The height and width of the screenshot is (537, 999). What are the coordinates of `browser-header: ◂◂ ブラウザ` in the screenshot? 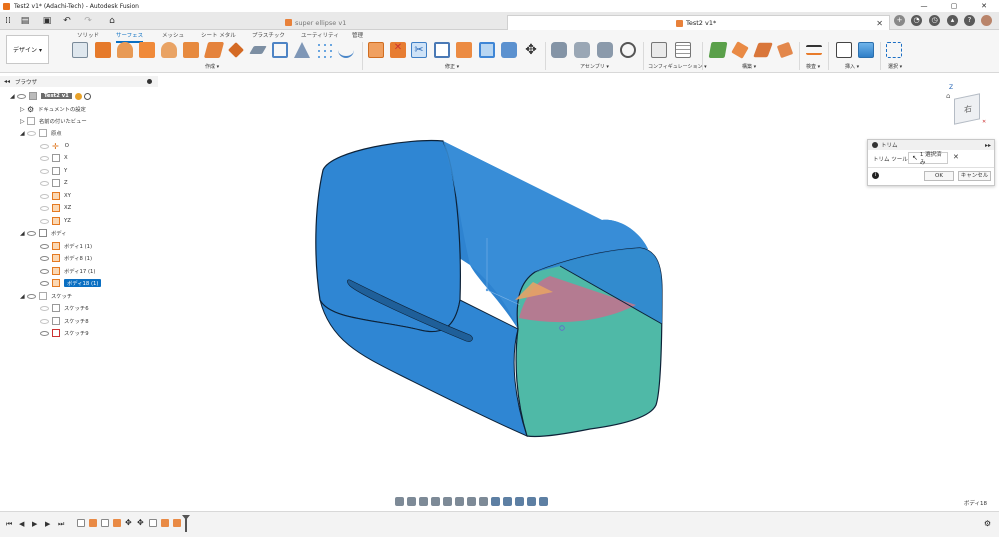 It's located at (79, 81).